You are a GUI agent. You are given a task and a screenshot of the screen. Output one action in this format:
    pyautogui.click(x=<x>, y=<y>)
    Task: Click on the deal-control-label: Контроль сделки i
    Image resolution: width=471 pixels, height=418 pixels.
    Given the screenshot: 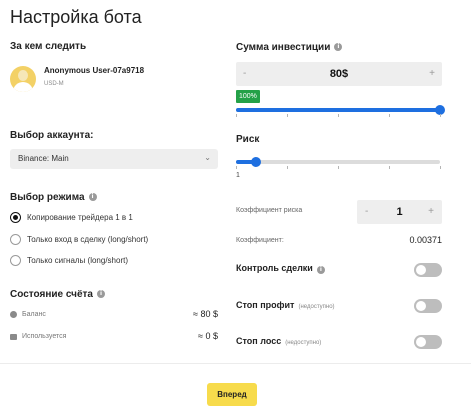 What is the action you would take?
    pyautogui.click(x=280, y=268)
    